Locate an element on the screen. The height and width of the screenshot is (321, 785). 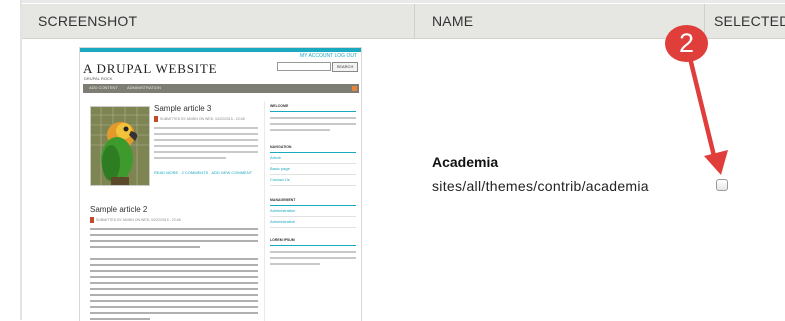
sidebar-heading: WELCOME is located at coordinates (279, 106).